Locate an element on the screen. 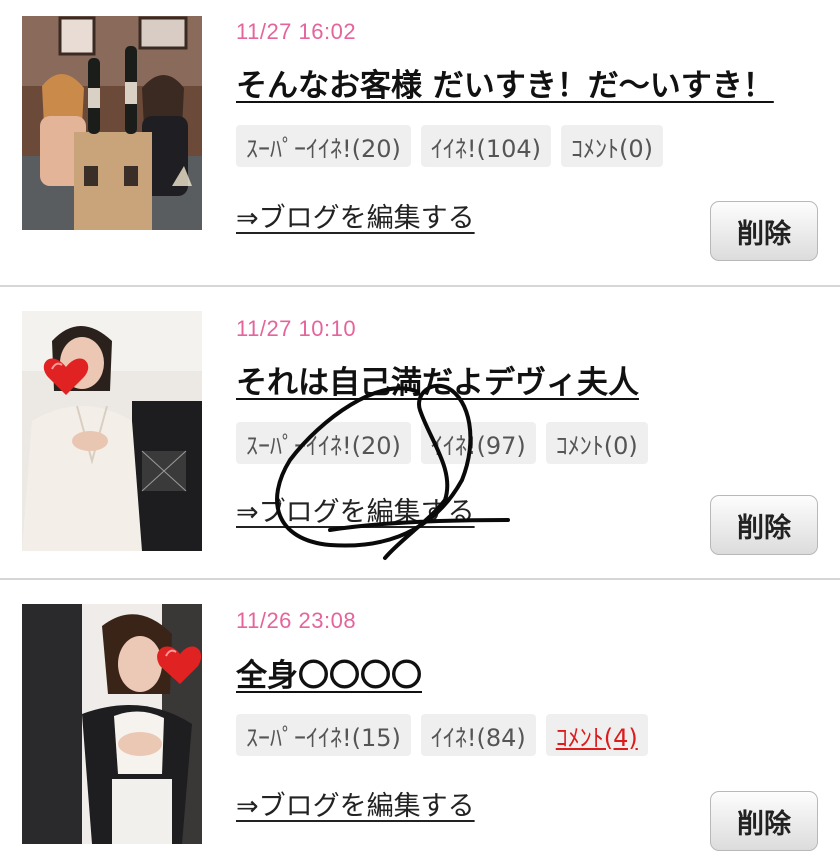  reaction-badges: ｽｰﾊﾟｰｲｲﾈ!(15) ｲｲﾈ!(84) ｺﾒﾝﾄ(4) is located at coordinates (442, 735).